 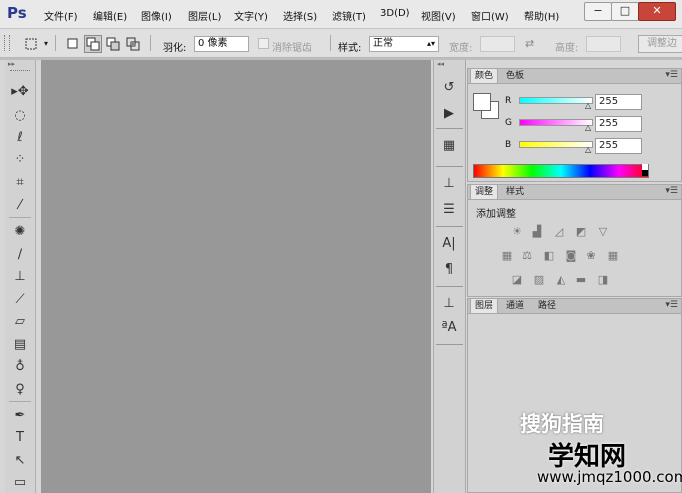 What do you see at coordinates (449, 210) in the screenshot?
I see `brush-presets-icon: ☰` at bounding box center [449, 210].